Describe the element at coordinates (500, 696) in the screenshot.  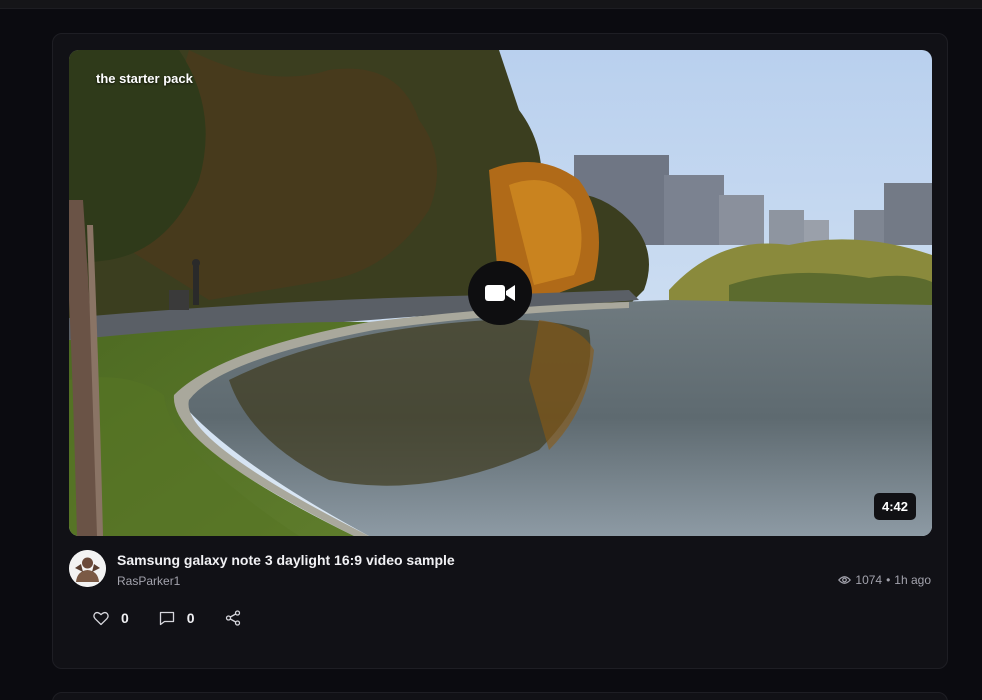
I see `next-post-card` at that location.